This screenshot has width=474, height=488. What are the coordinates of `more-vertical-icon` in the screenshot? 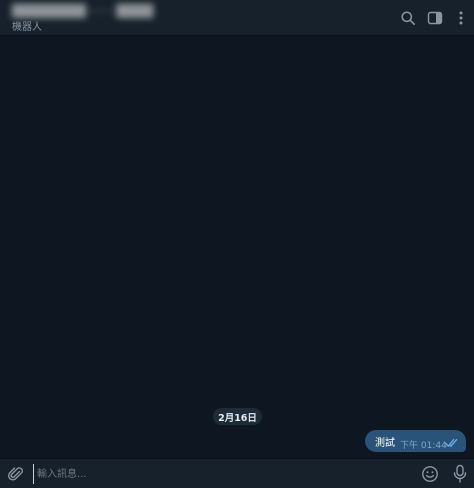 It's located at (461, 18).